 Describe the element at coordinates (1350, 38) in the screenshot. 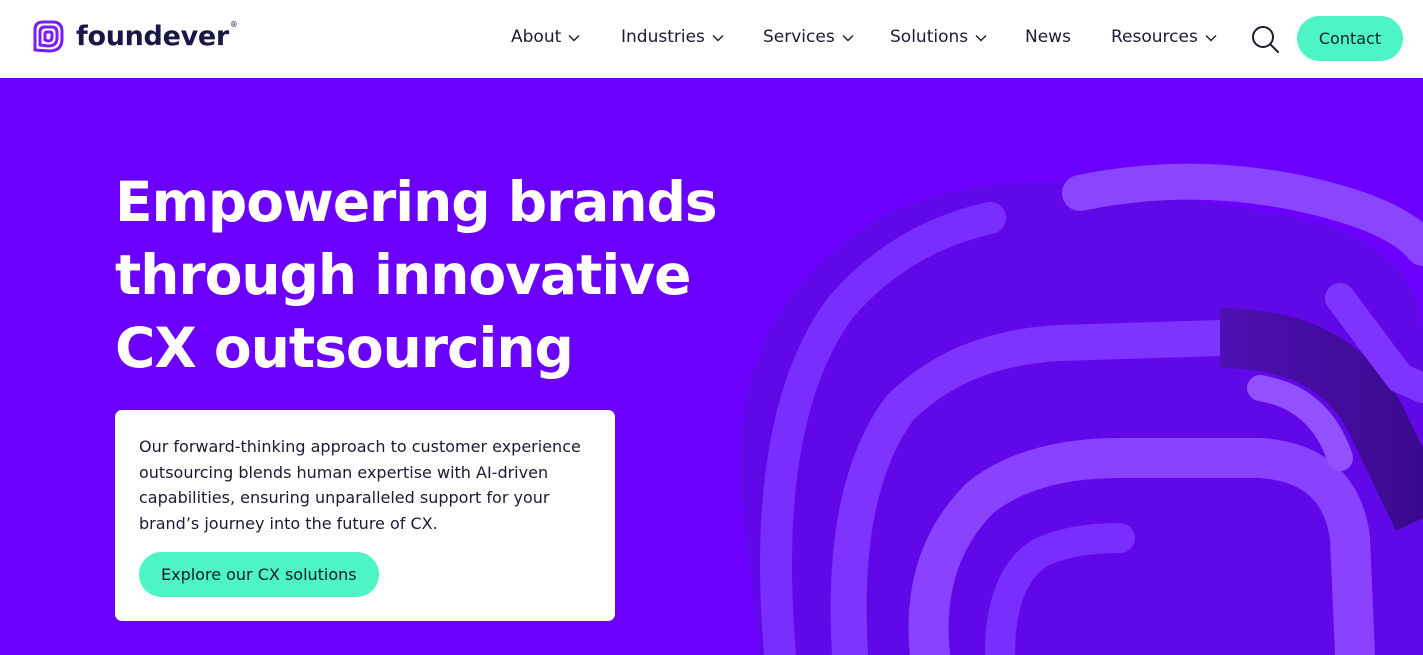

I see `contact-button: Contact` at that location.